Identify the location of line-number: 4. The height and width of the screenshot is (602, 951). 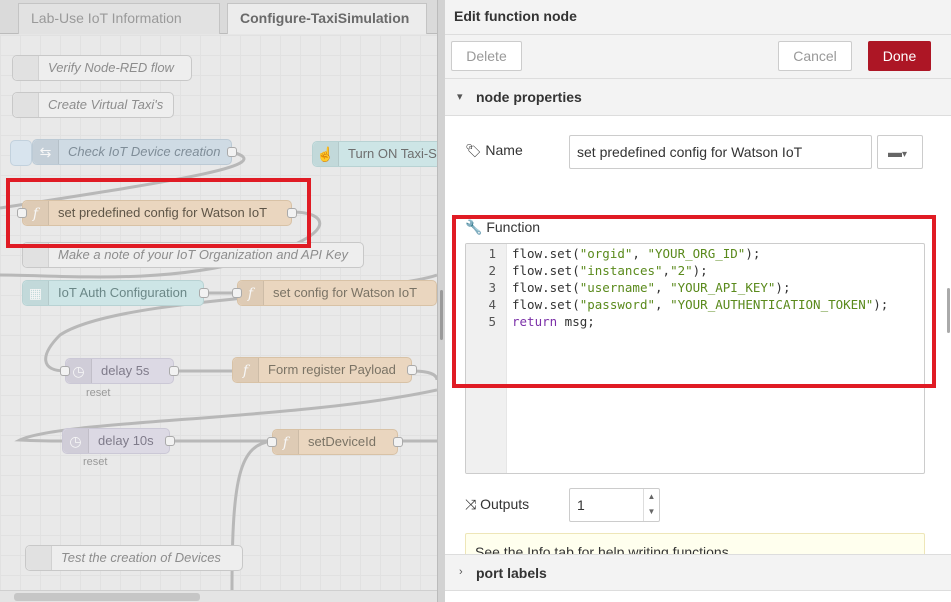
(492, 304).